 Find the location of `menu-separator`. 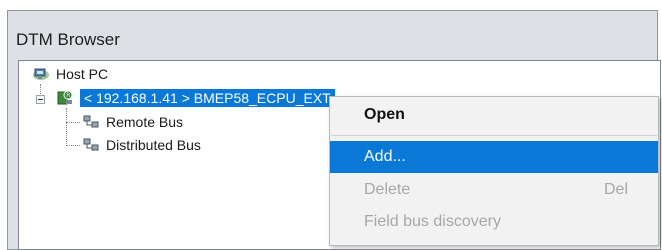

menu-separator is located at coordinates (494, 135).